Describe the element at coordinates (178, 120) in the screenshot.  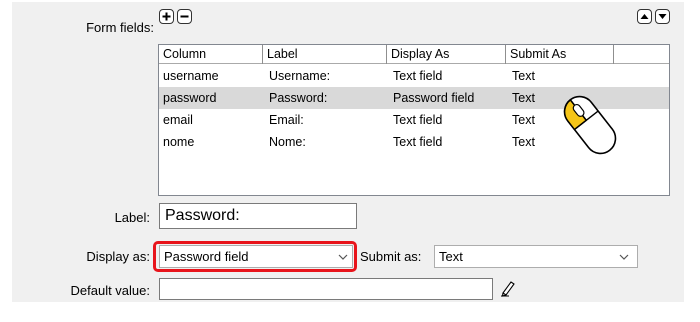
I see `cell-column: email` at that location.